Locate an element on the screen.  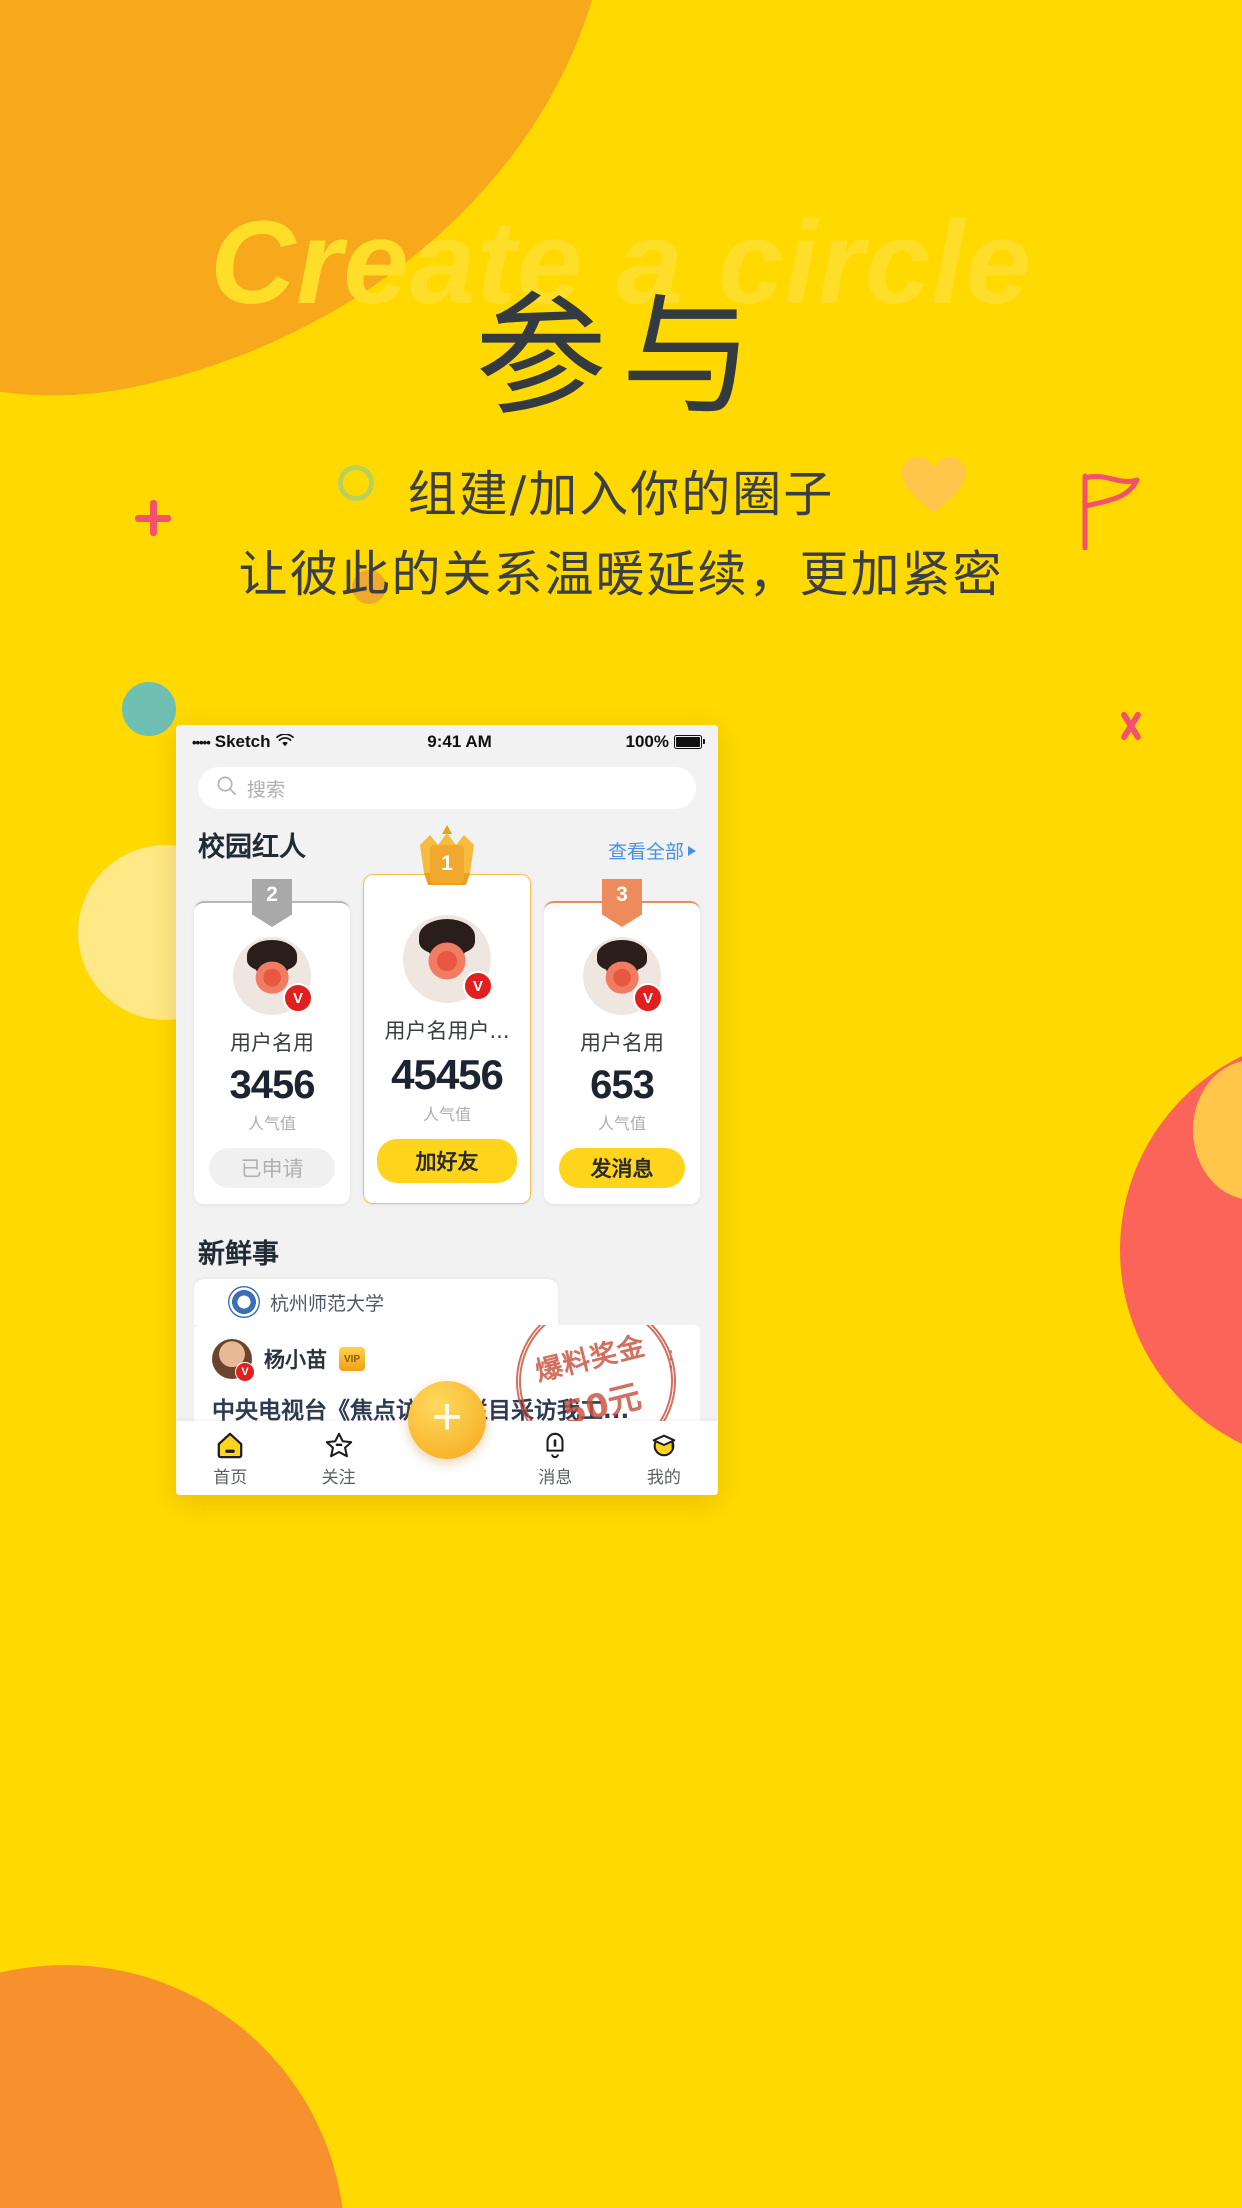
feed-section-title: 新鲜事 is located at coordinates (238, 1254).